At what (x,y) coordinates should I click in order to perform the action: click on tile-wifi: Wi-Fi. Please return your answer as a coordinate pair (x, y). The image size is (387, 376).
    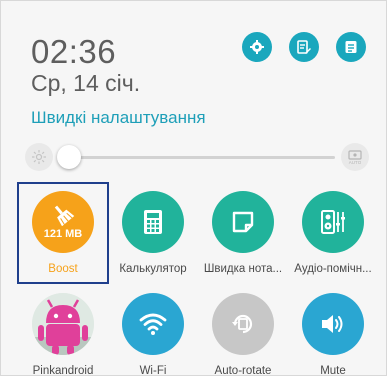
    Looking at the image, I should click on (153, 330).